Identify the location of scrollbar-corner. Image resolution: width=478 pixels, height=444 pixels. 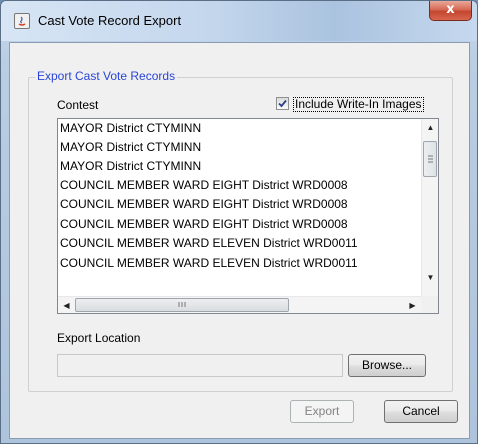
(429, 304).